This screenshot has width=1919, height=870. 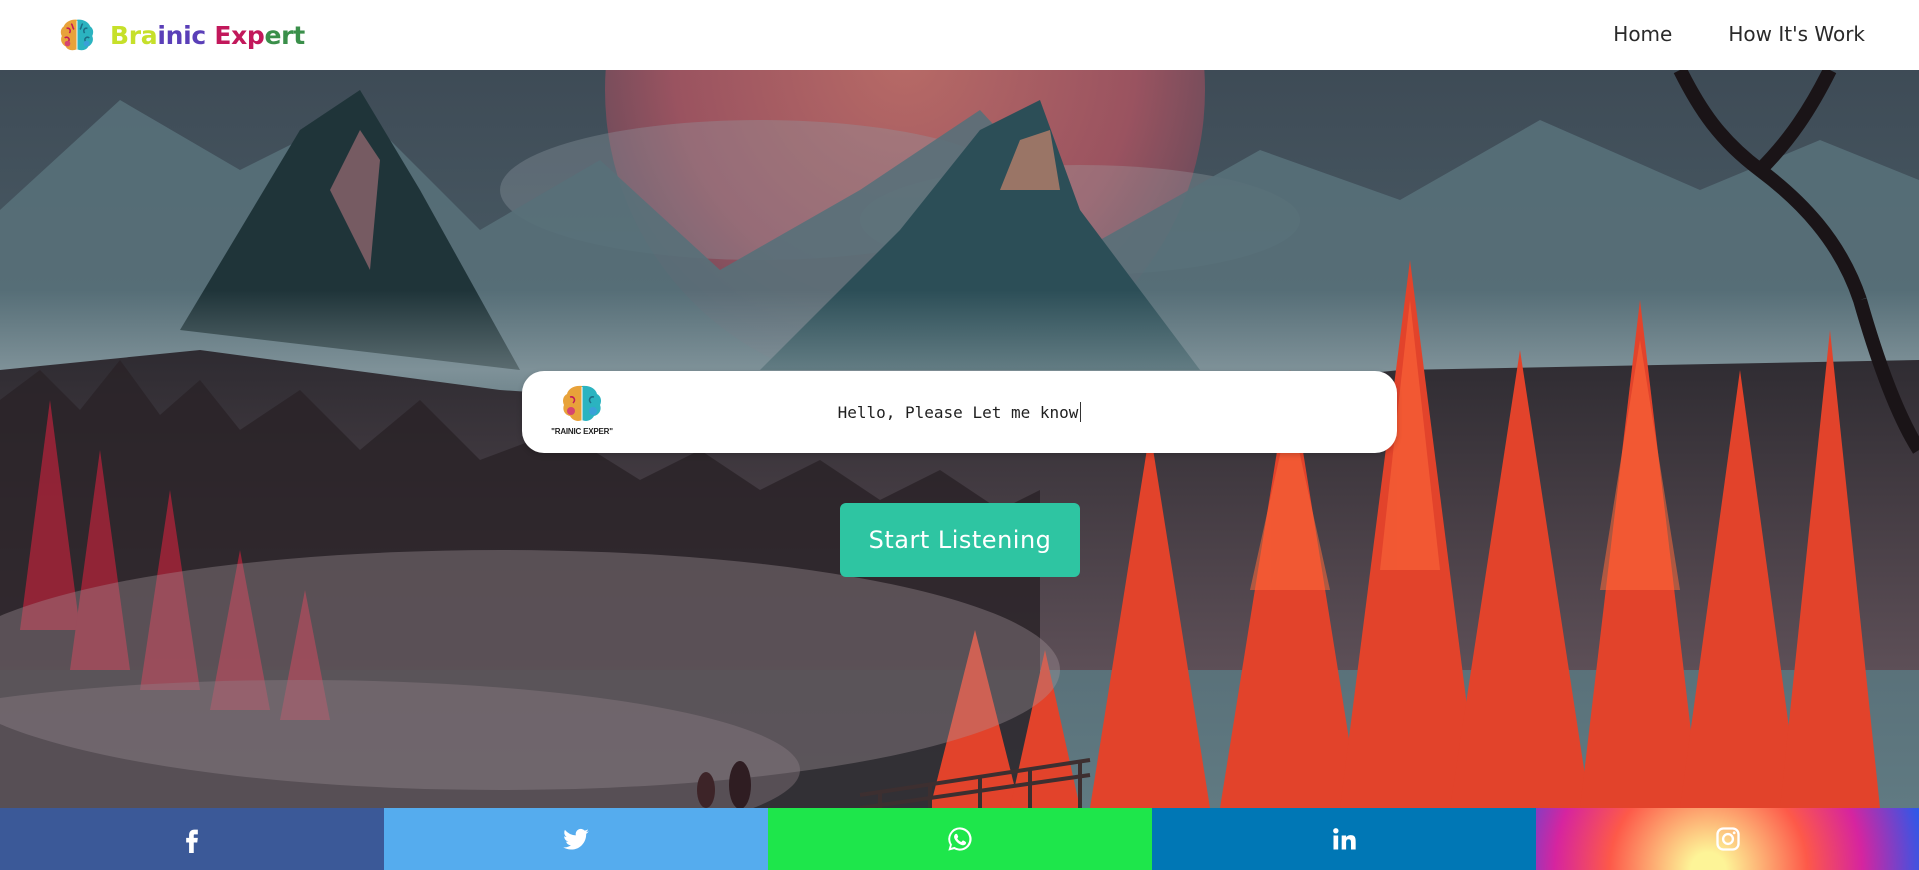 I want to click on linkedin-share-button, so click(x=1344, y=839).